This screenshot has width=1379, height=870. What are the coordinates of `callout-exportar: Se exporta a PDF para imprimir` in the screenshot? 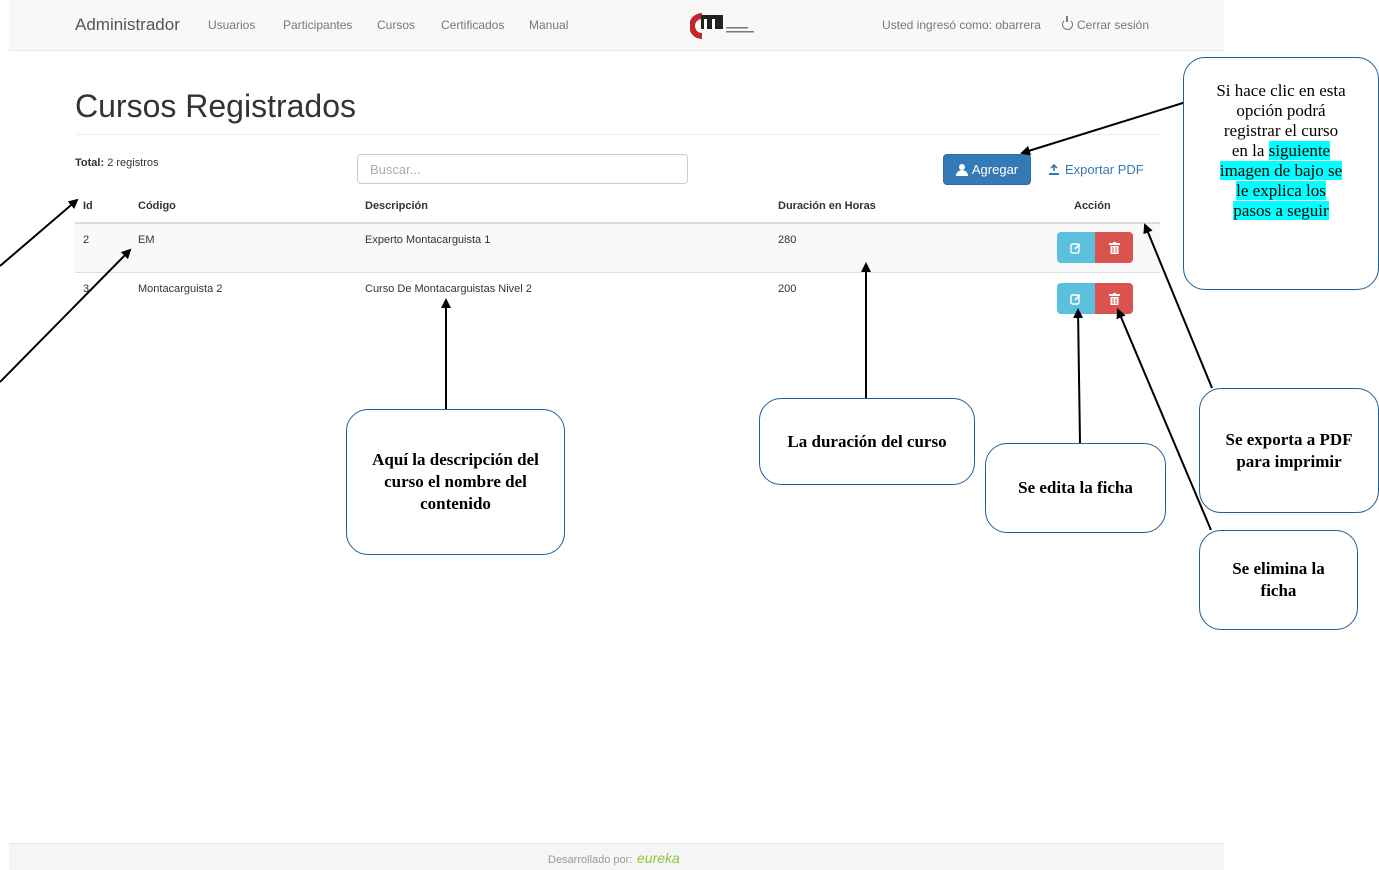 It's located at (1289, 450).